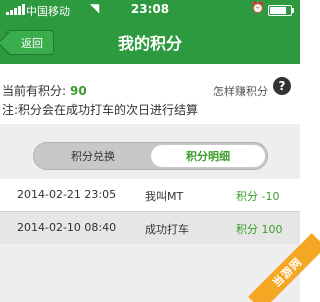 This screenshot has height=302, width=320. I want to click on points-label: 当前有积分:, so click(34, 91).